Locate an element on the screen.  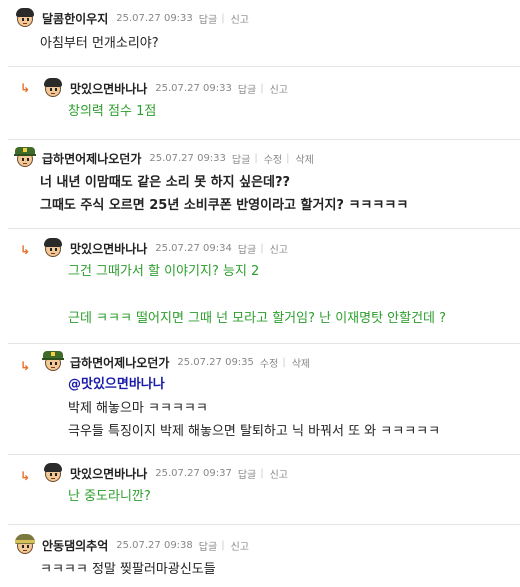
comment-header: 급하면어제나오던가 25.07.27 09:33 답글 | 수정 | 삭제 is located at coordinates (164, 158).